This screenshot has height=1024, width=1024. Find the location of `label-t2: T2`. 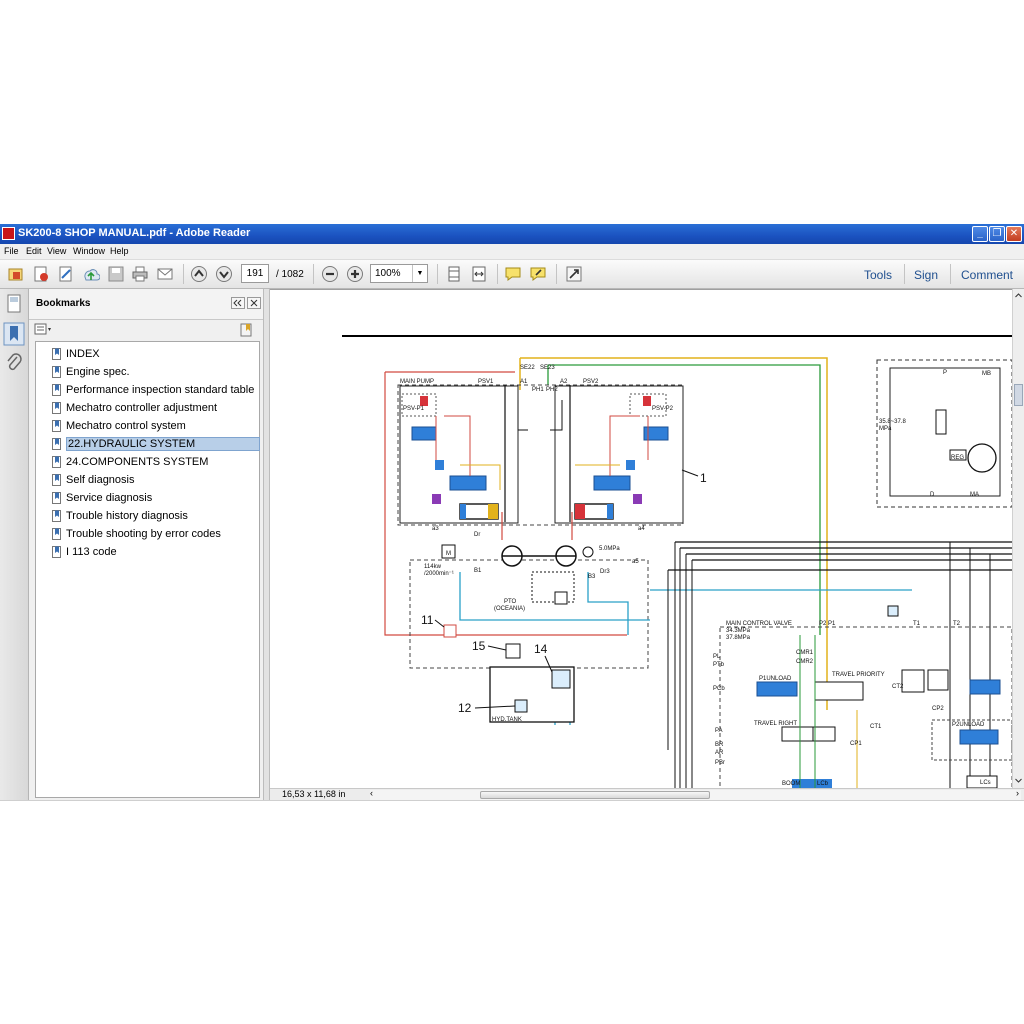

label-t2: T2 is located at coordinates (957, 624).